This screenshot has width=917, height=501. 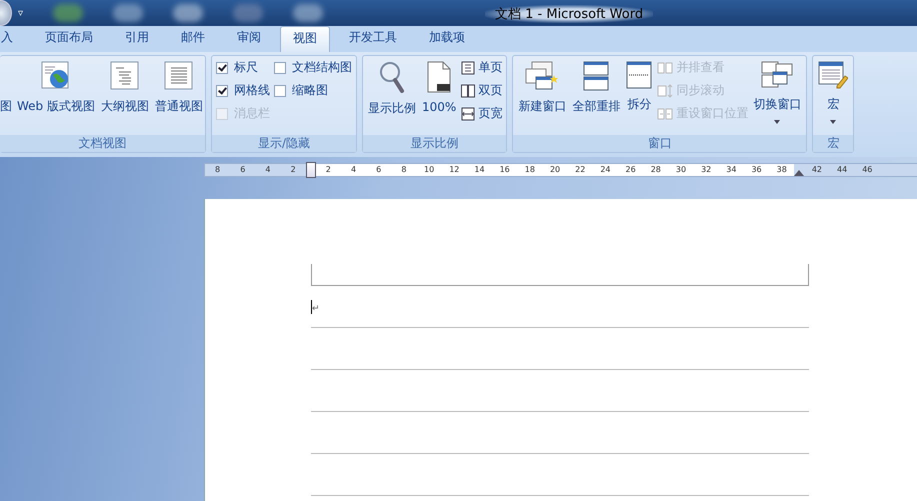 I want to click on ruler-number: 36, so click(x=757, y=170).